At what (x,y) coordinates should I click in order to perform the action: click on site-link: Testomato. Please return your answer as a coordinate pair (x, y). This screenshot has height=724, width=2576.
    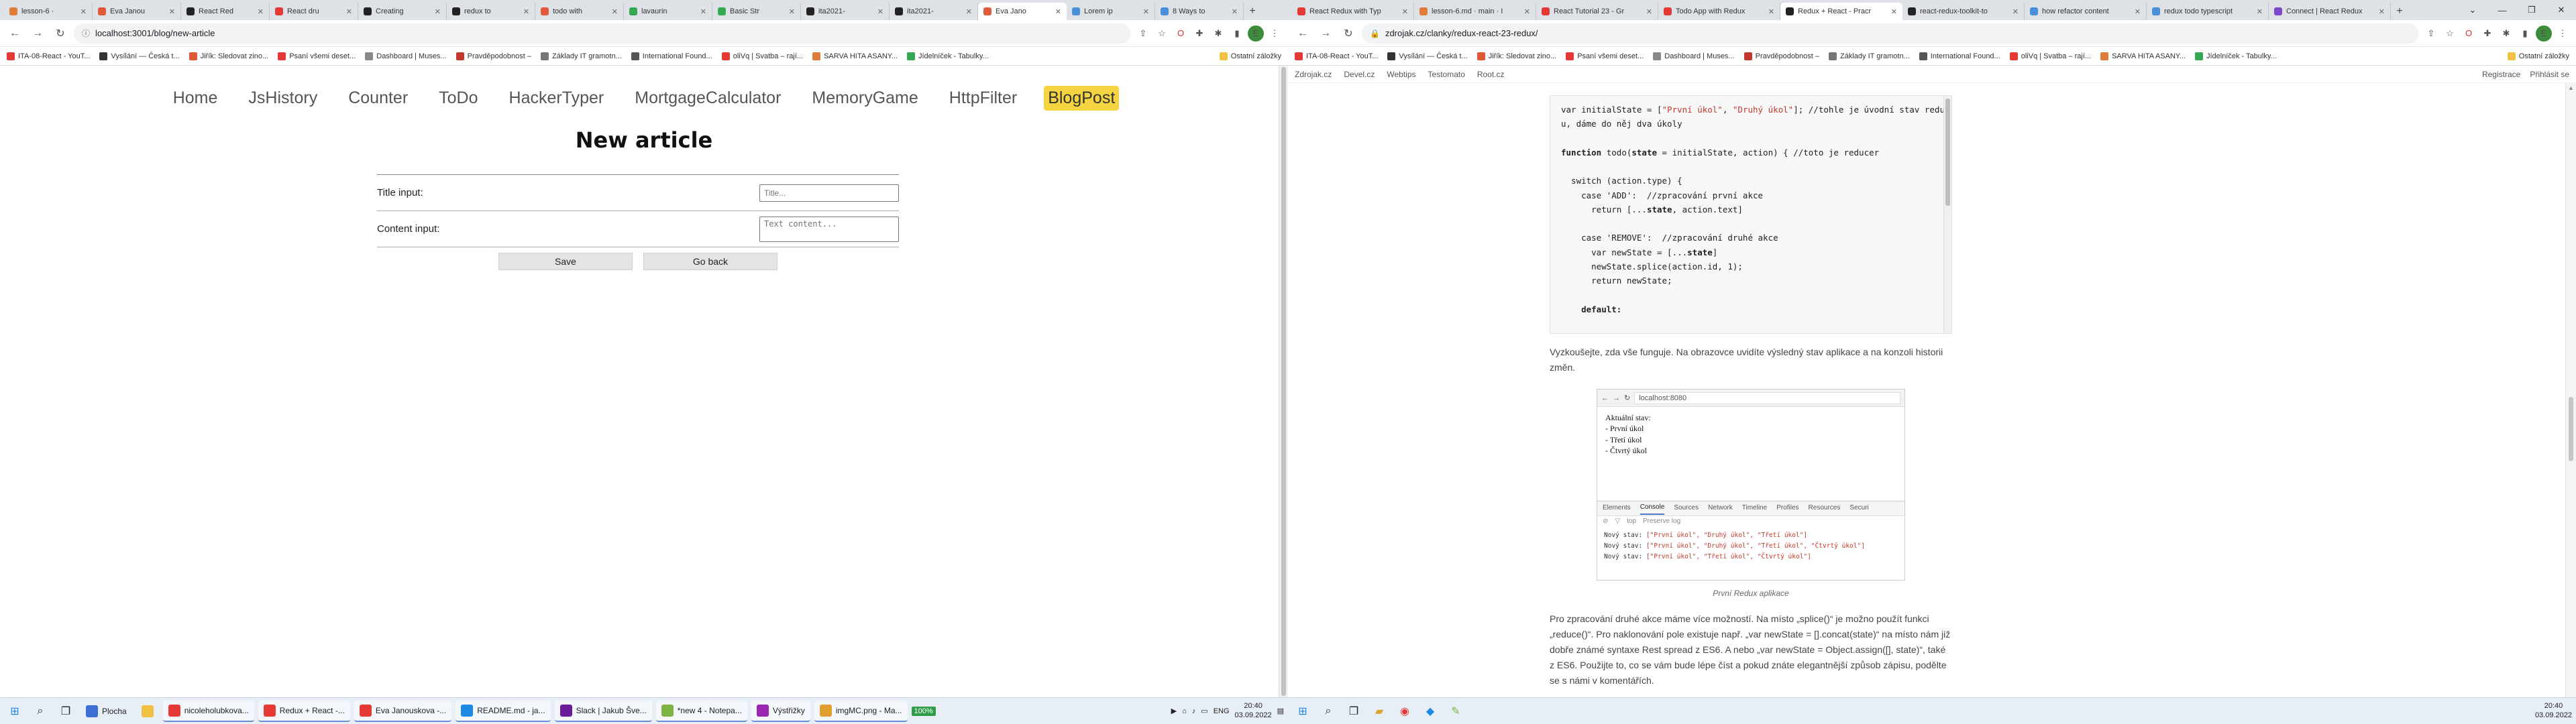
    Looking at the image, I should click on (1446, 74).